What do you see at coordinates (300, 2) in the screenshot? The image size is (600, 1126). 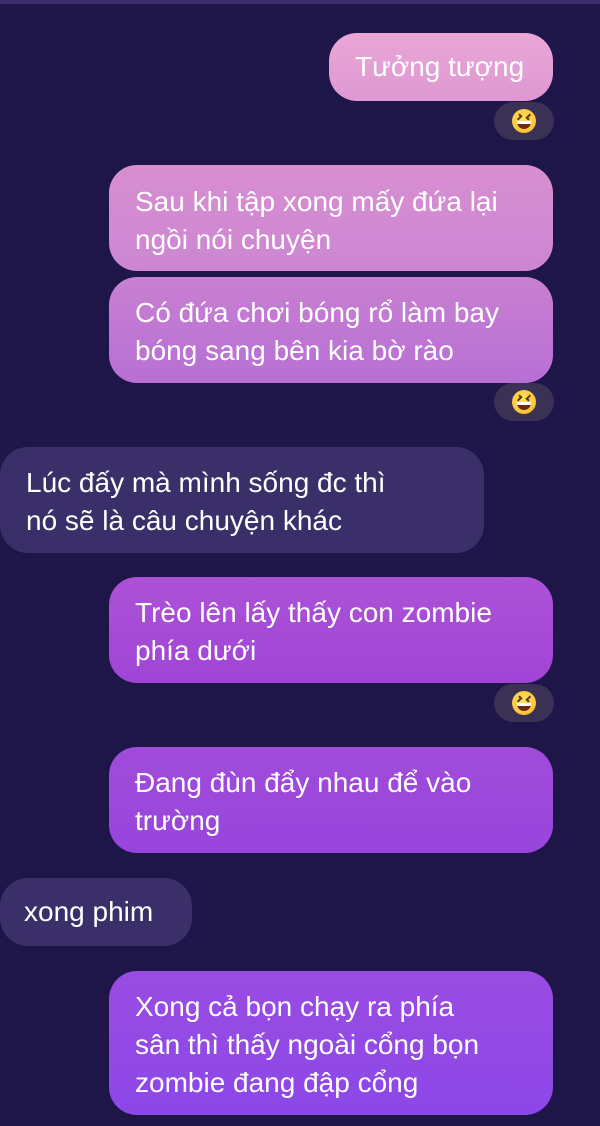 I see `header-edge` at bounding box center [300, 2].